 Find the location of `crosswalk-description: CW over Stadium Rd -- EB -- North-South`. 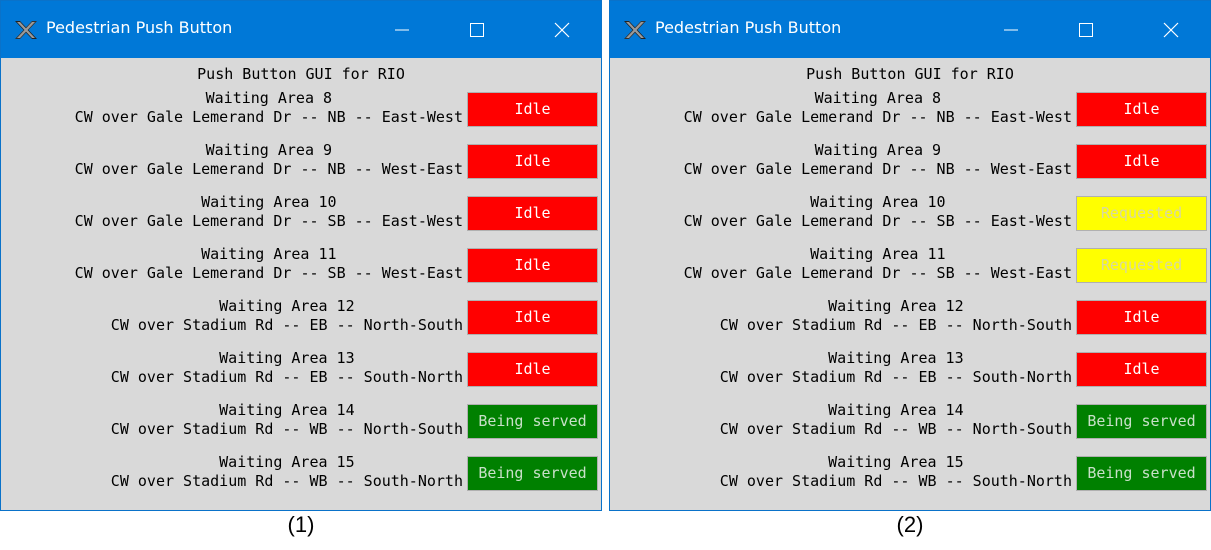

crosswalk-description: CW over Stadium Rd -- EB -- North-South is located at coordinates (895, 325).